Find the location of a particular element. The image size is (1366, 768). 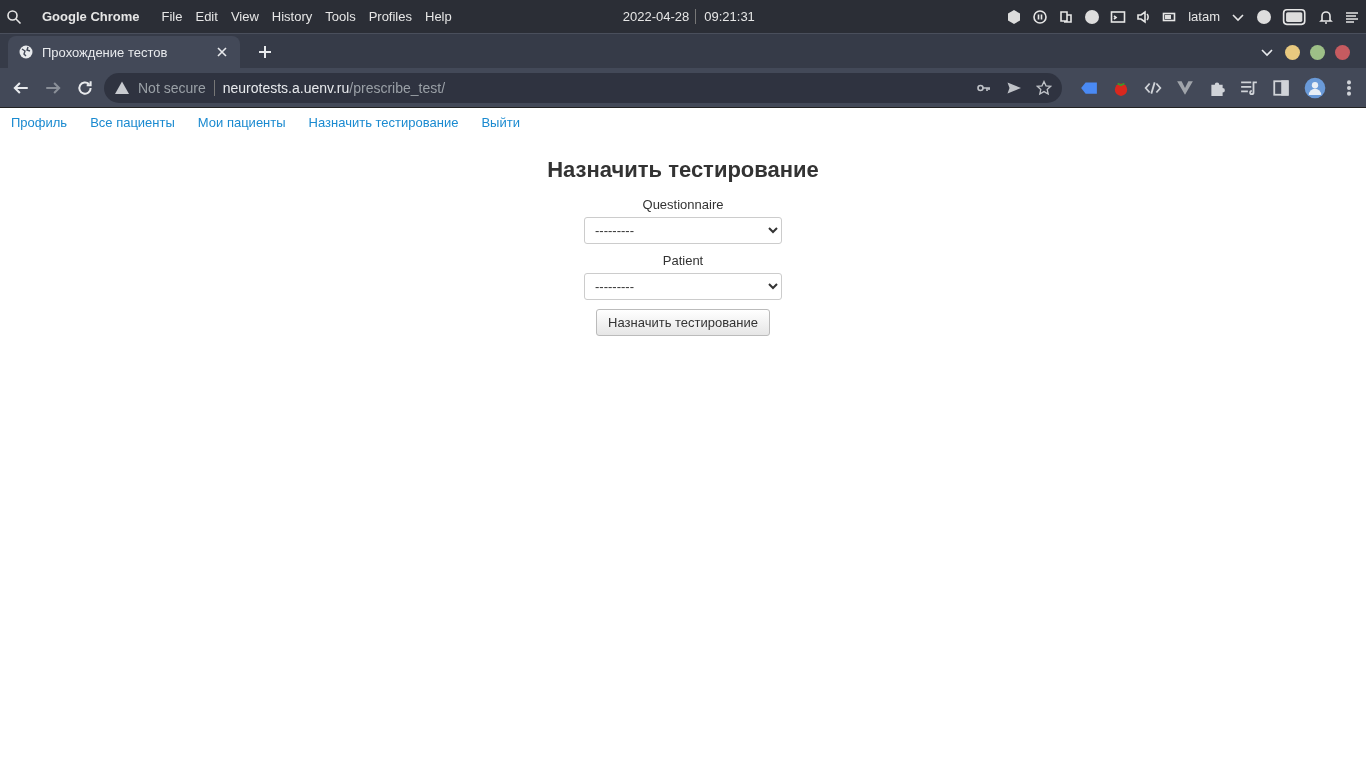

field-label: Questionnaire is located at coordinates (683, 204).